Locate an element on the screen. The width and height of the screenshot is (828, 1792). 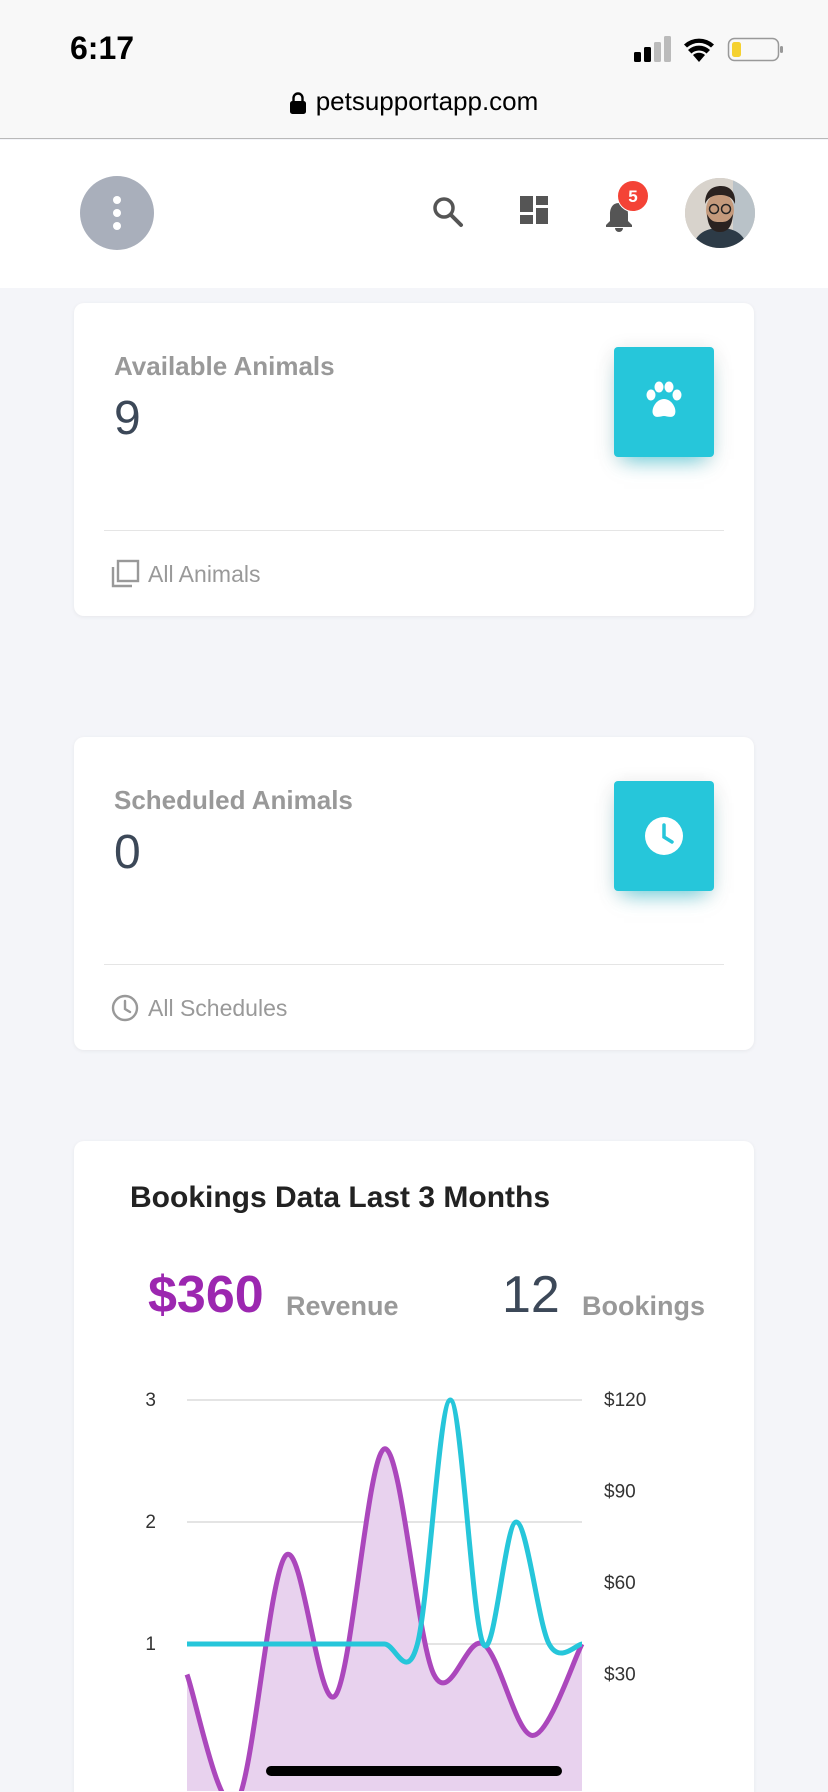
avatar is located at coordinates (720, 213).